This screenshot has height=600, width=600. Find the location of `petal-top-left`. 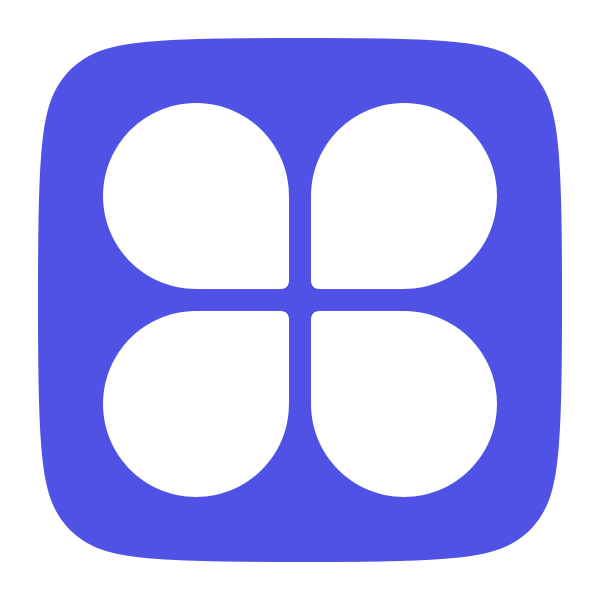

petal-top-left is located at coordinates (196, 196).